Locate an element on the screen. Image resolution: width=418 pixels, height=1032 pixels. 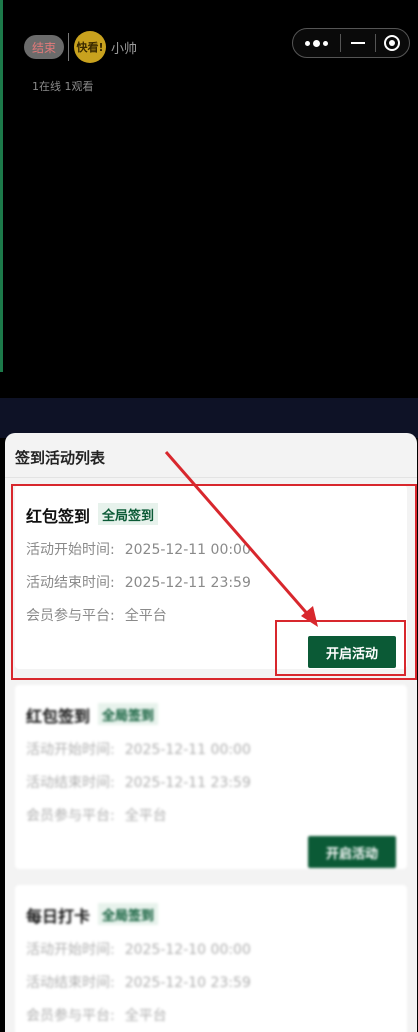
mini-program-capsule is located at coordinates (351, 43).